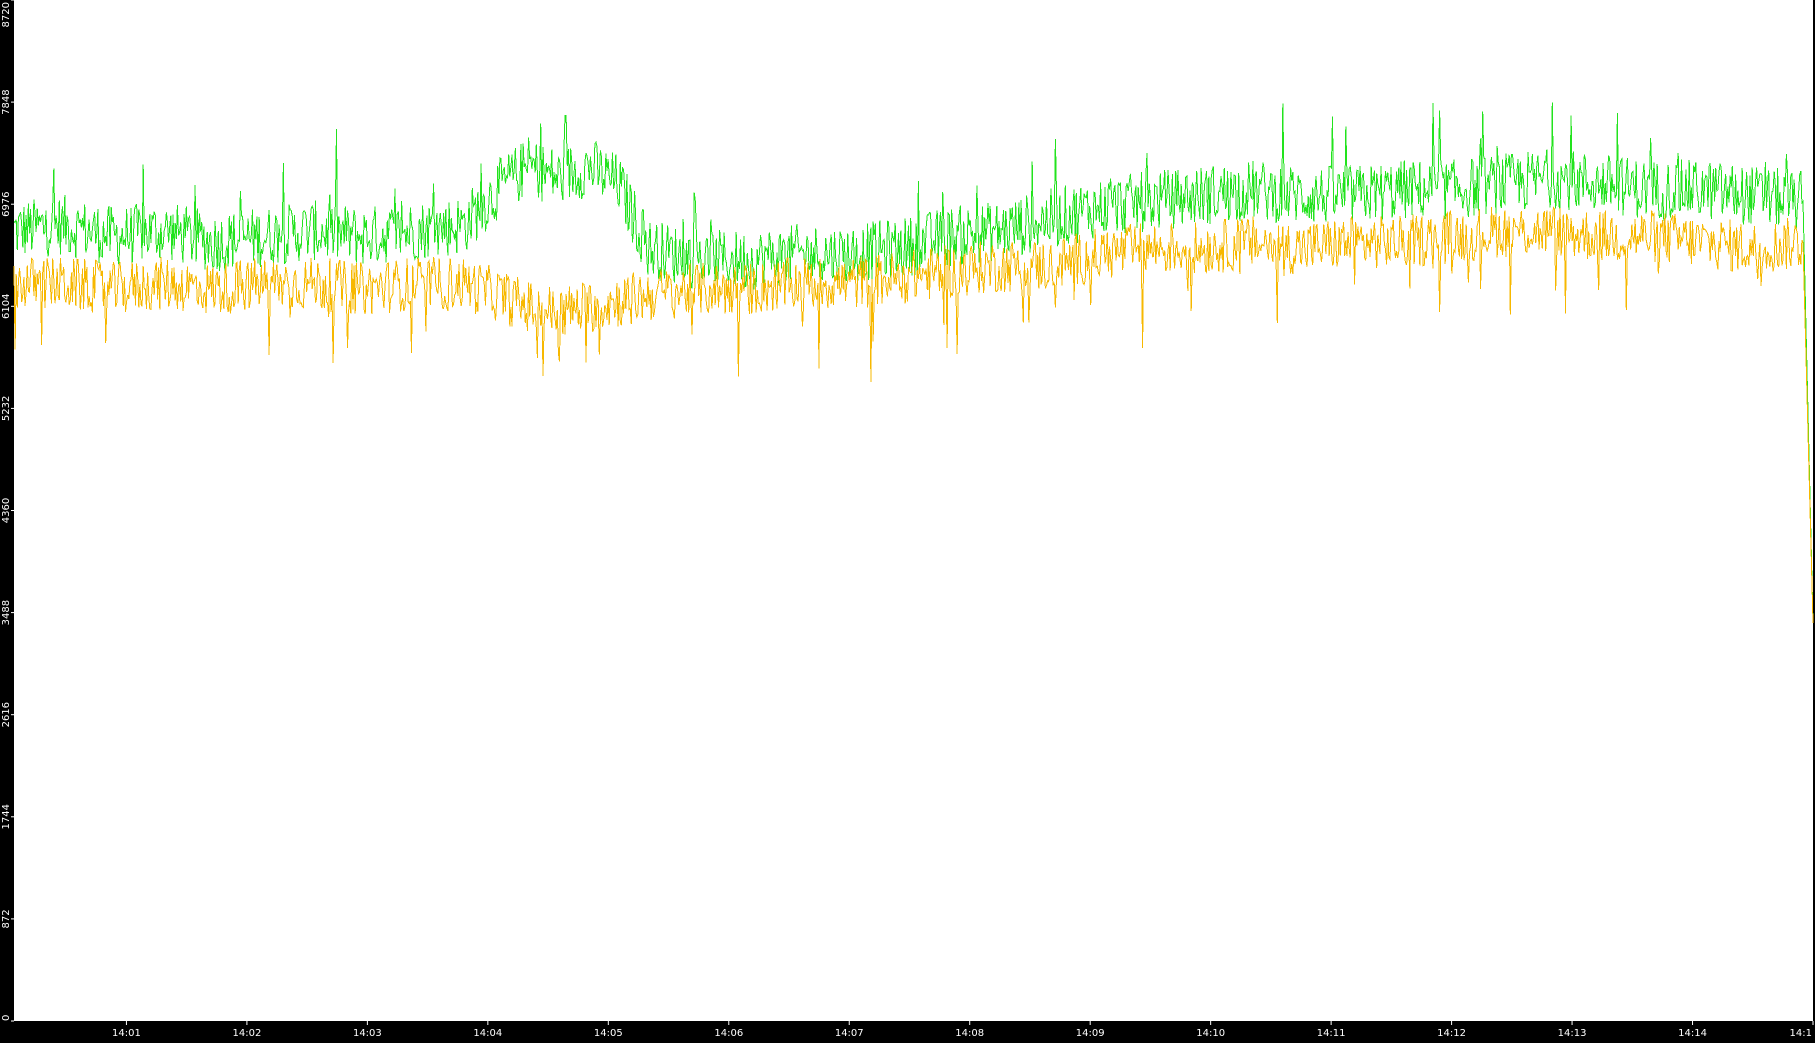 Image resolution: width=1815 pixels, height=1043 pixels. Describe the element at coordinates (1451, 1033) in the screenshot. I see `x-tick-label: 14:12` at that location.